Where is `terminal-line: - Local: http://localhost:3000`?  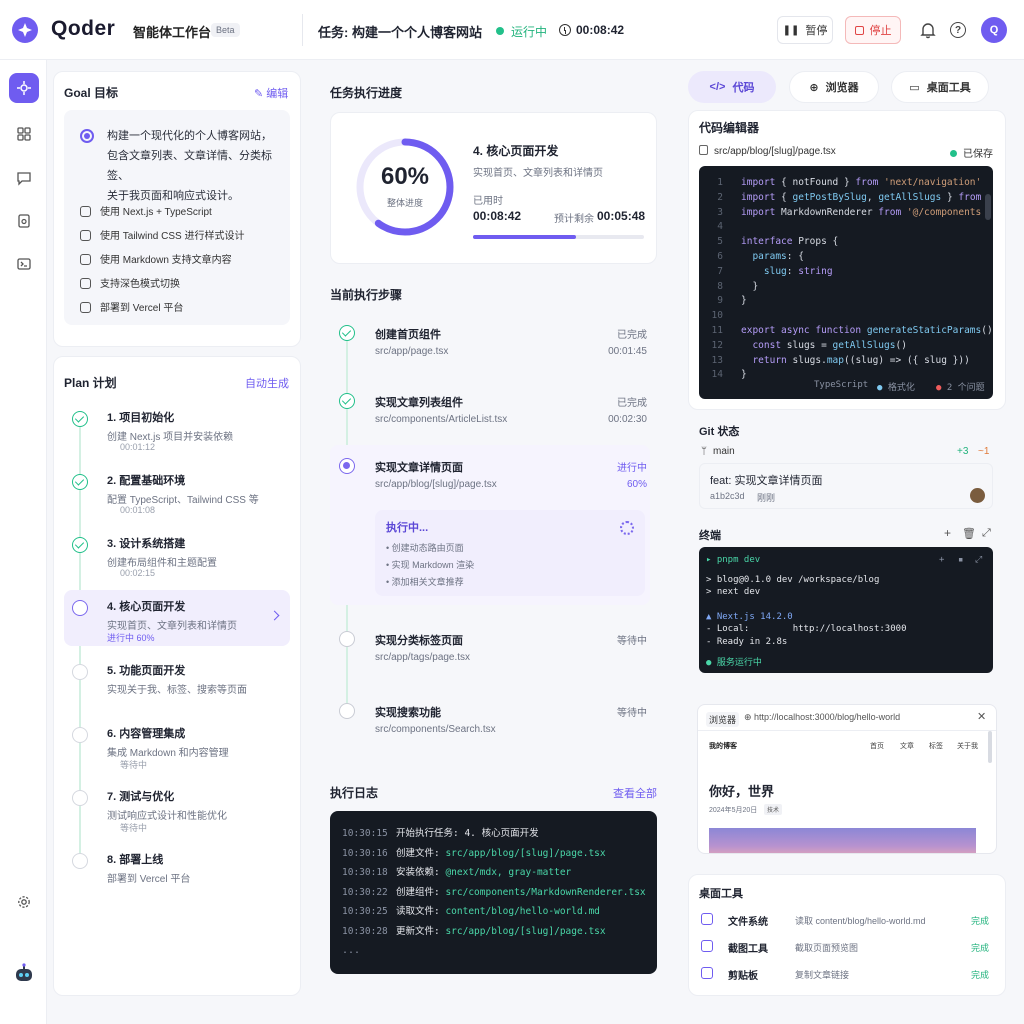 terminal-line: - Local: http://localhost:3000 is located at coordinates (806, 629).